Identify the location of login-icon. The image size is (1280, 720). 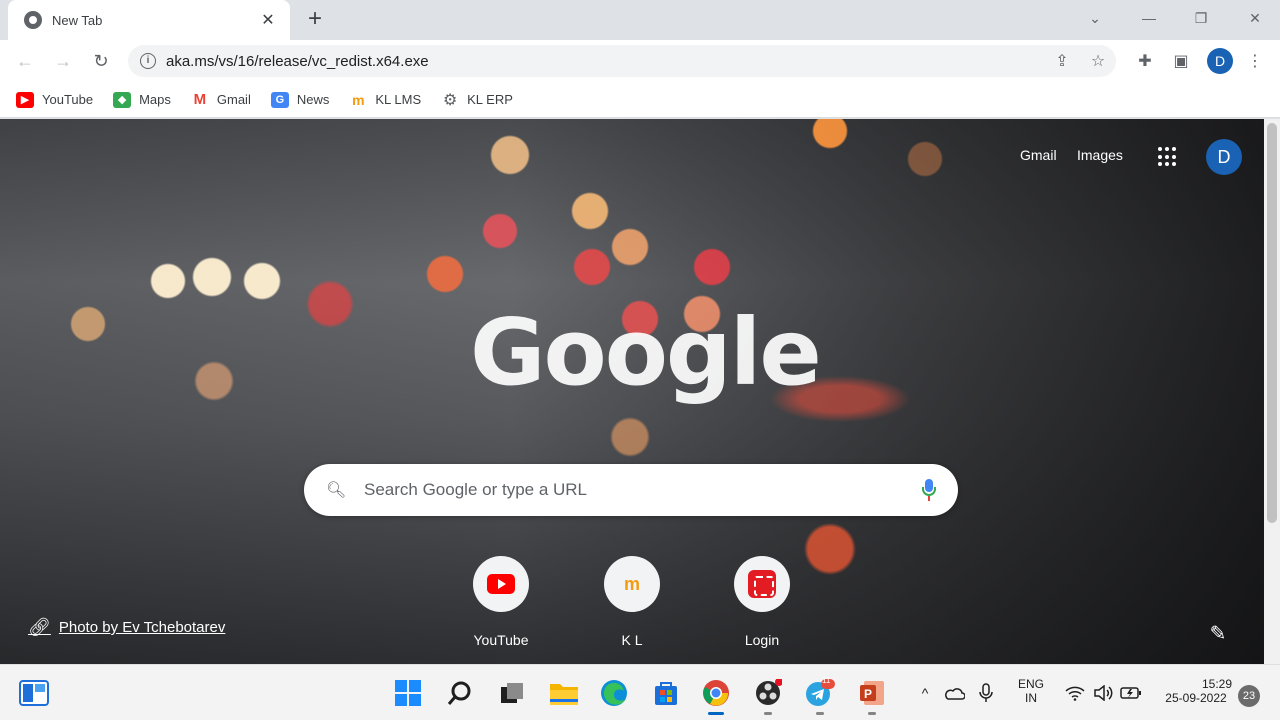
(762, 584).